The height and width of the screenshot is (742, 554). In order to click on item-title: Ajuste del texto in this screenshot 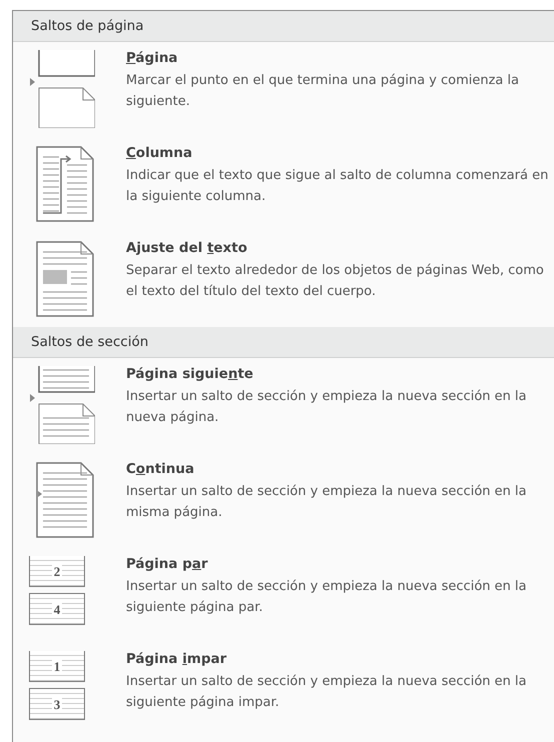, I will do `click(187, 248)`.